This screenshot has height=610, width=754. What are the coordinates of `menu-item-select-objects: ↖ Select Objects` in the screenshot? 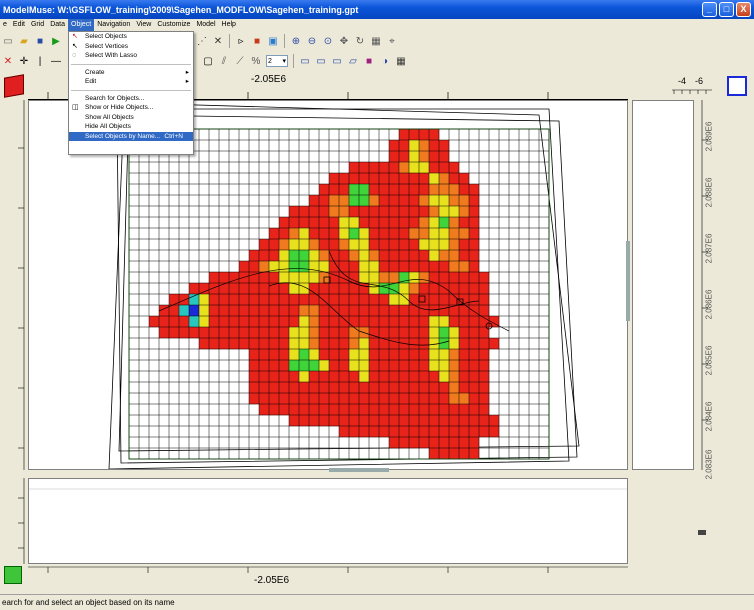 It's located at (131, 37).